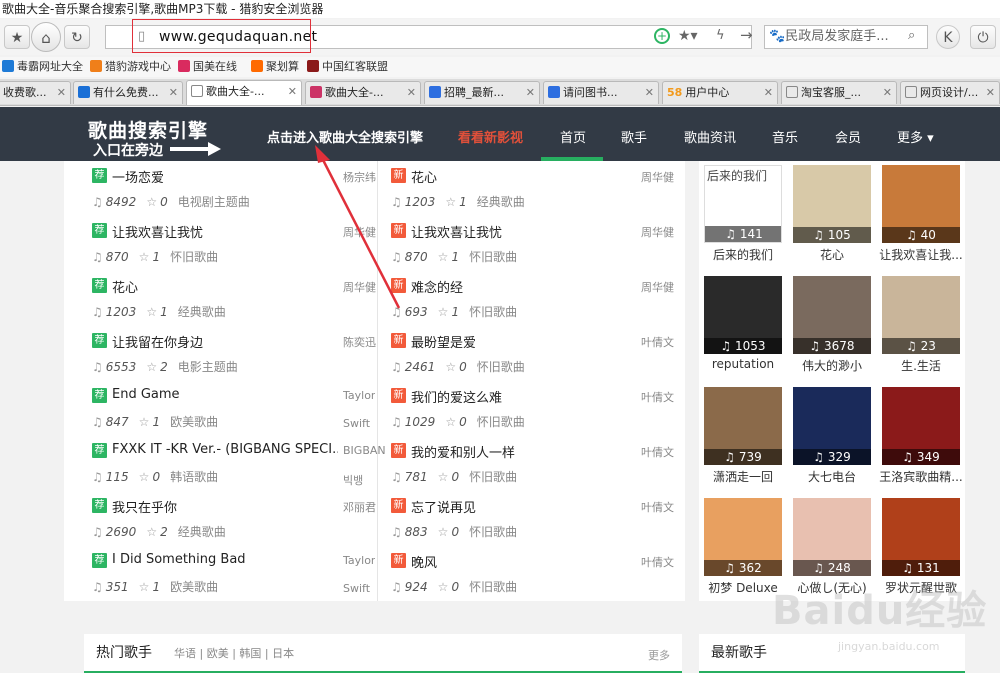 This screenshot has width=1000, height=673. Describe the element at coordinates (46, 37) in the screenshot. I see `home-icon: ⌂` at that location.